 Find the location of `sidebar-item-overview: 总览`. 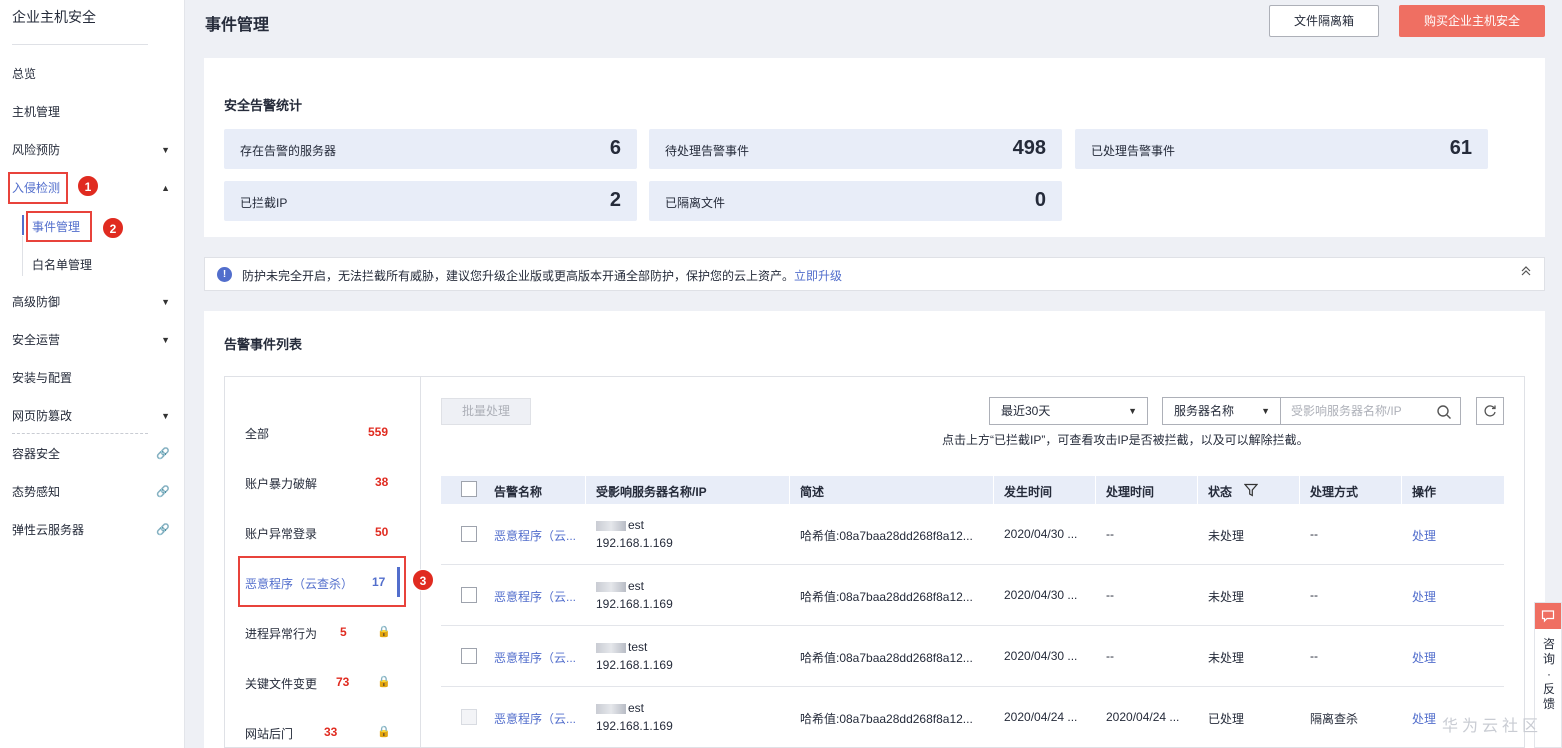

sidebar-item-overview: 总览 is located at coordinates (92, 74).